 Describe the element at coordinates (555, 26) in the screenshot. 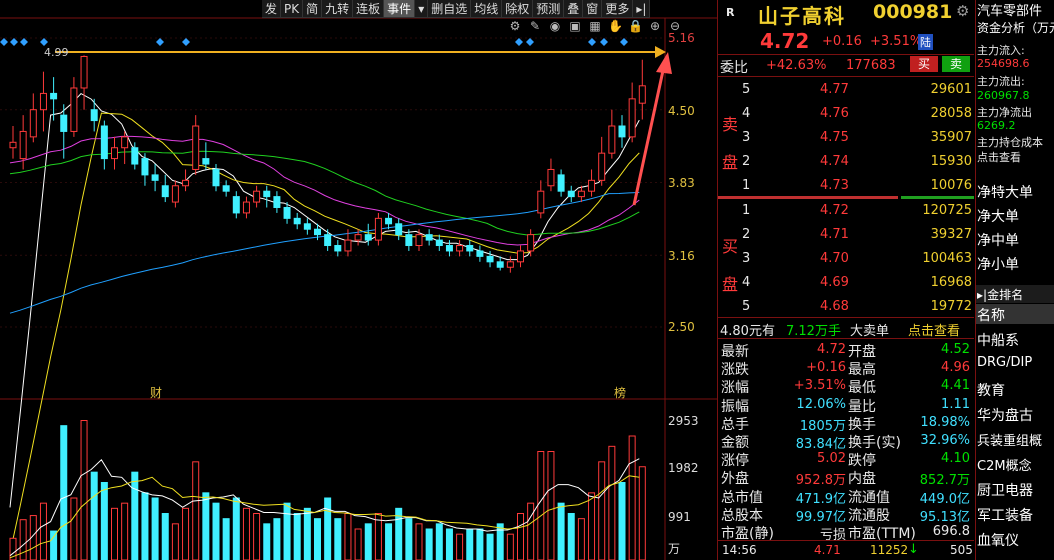

I see `eye-icon: ◉` at that location.